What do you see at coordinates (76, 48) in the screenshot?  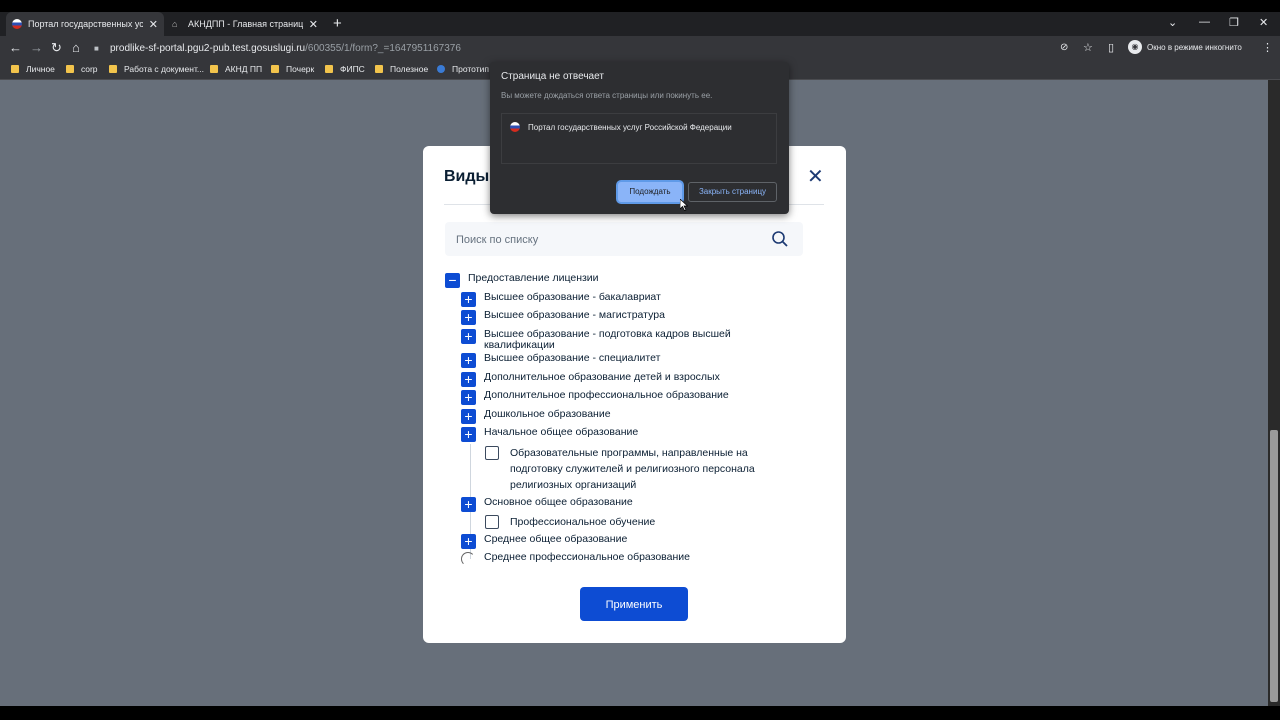 I see `home-icon: ⌂` at bounding box center [76, 48].